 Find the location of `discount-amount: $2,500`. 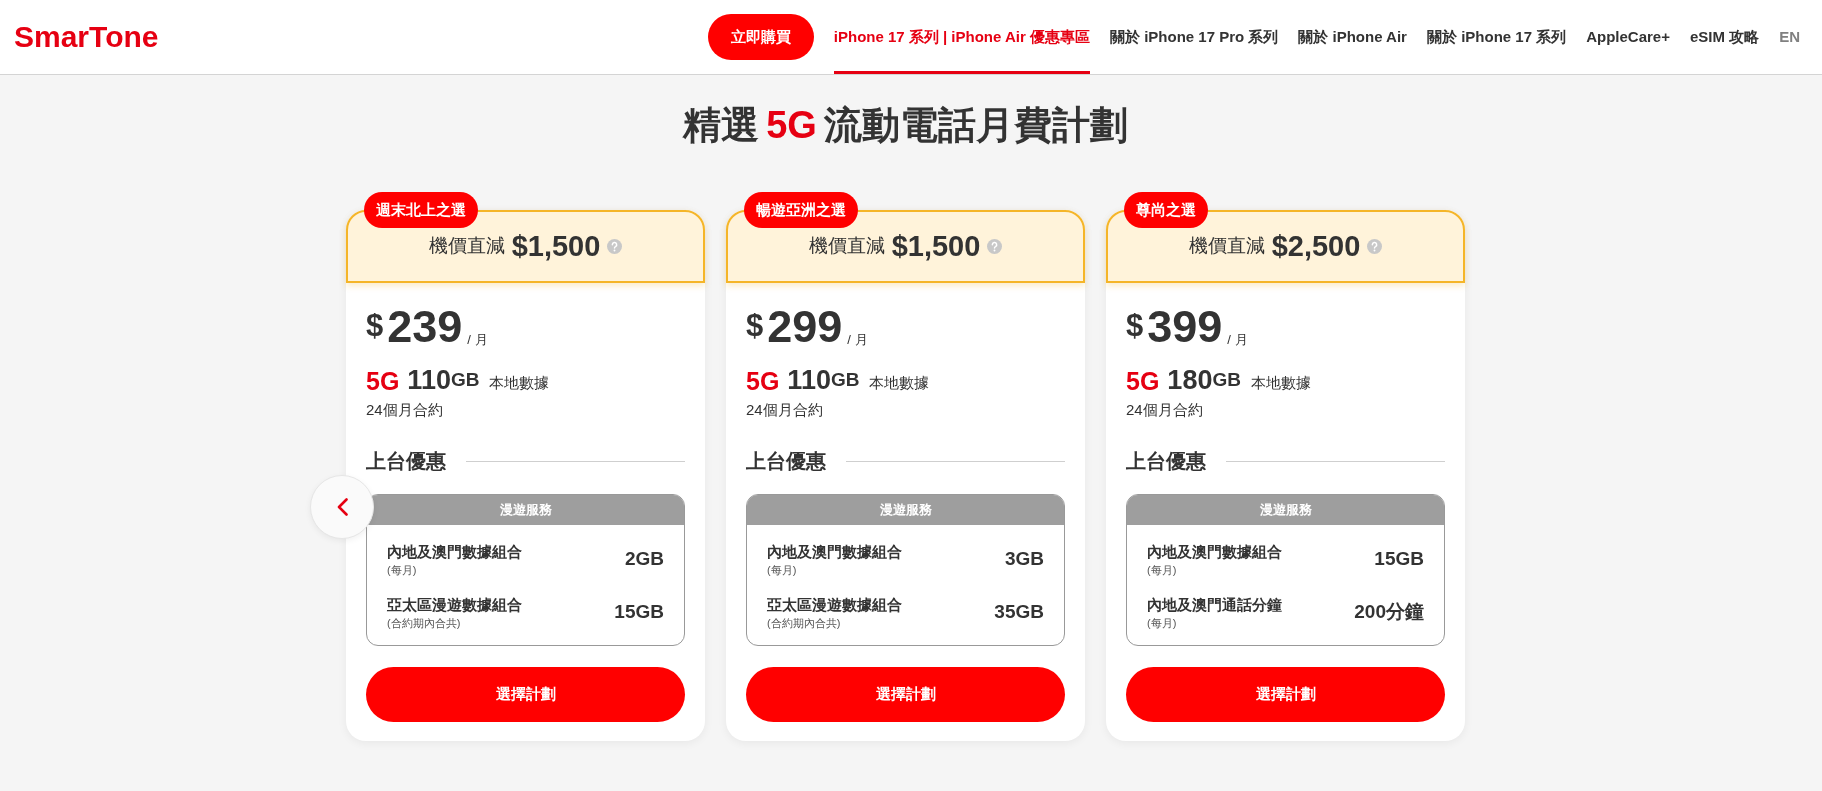

discount-amount: $2,500 is located at coordinates (1316, 246).